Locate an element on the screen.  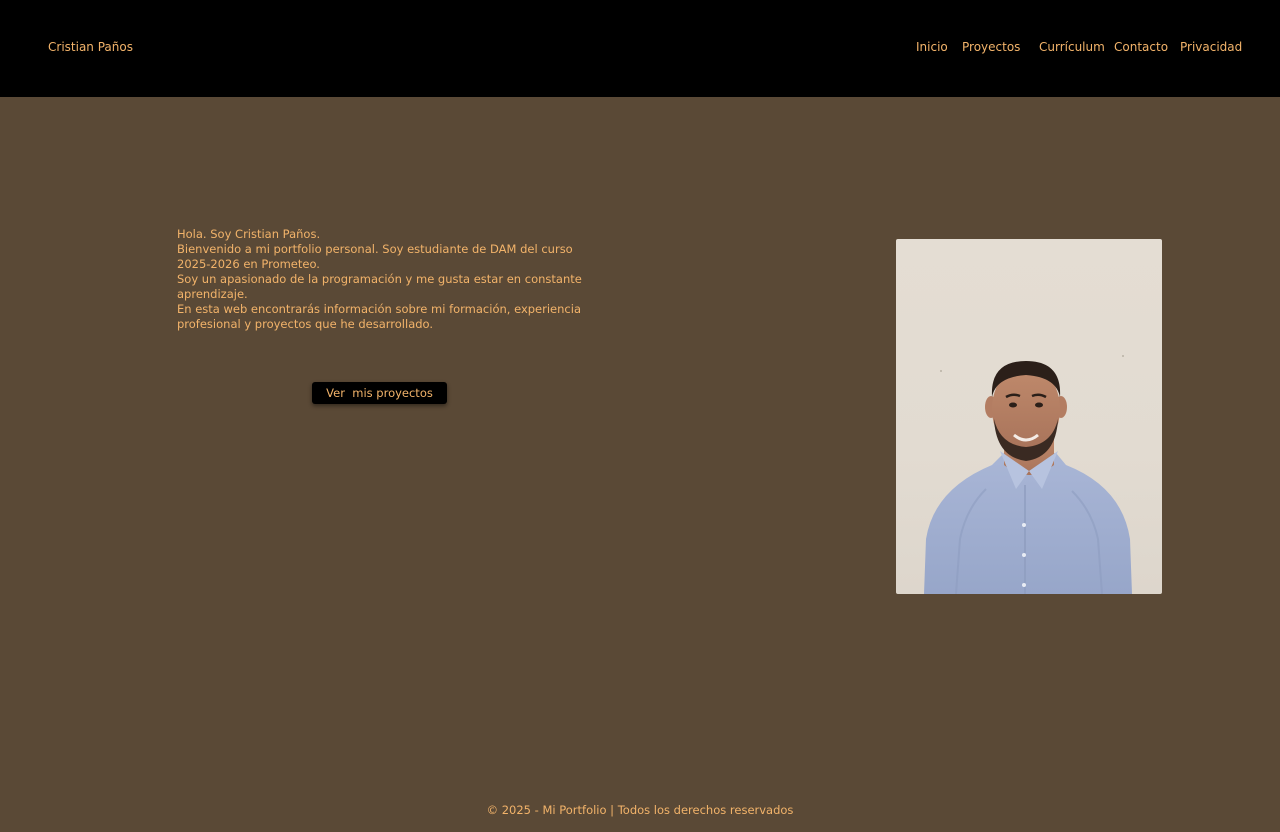
nav-proyectos: Proyectos is located at coordinates (991, 47).